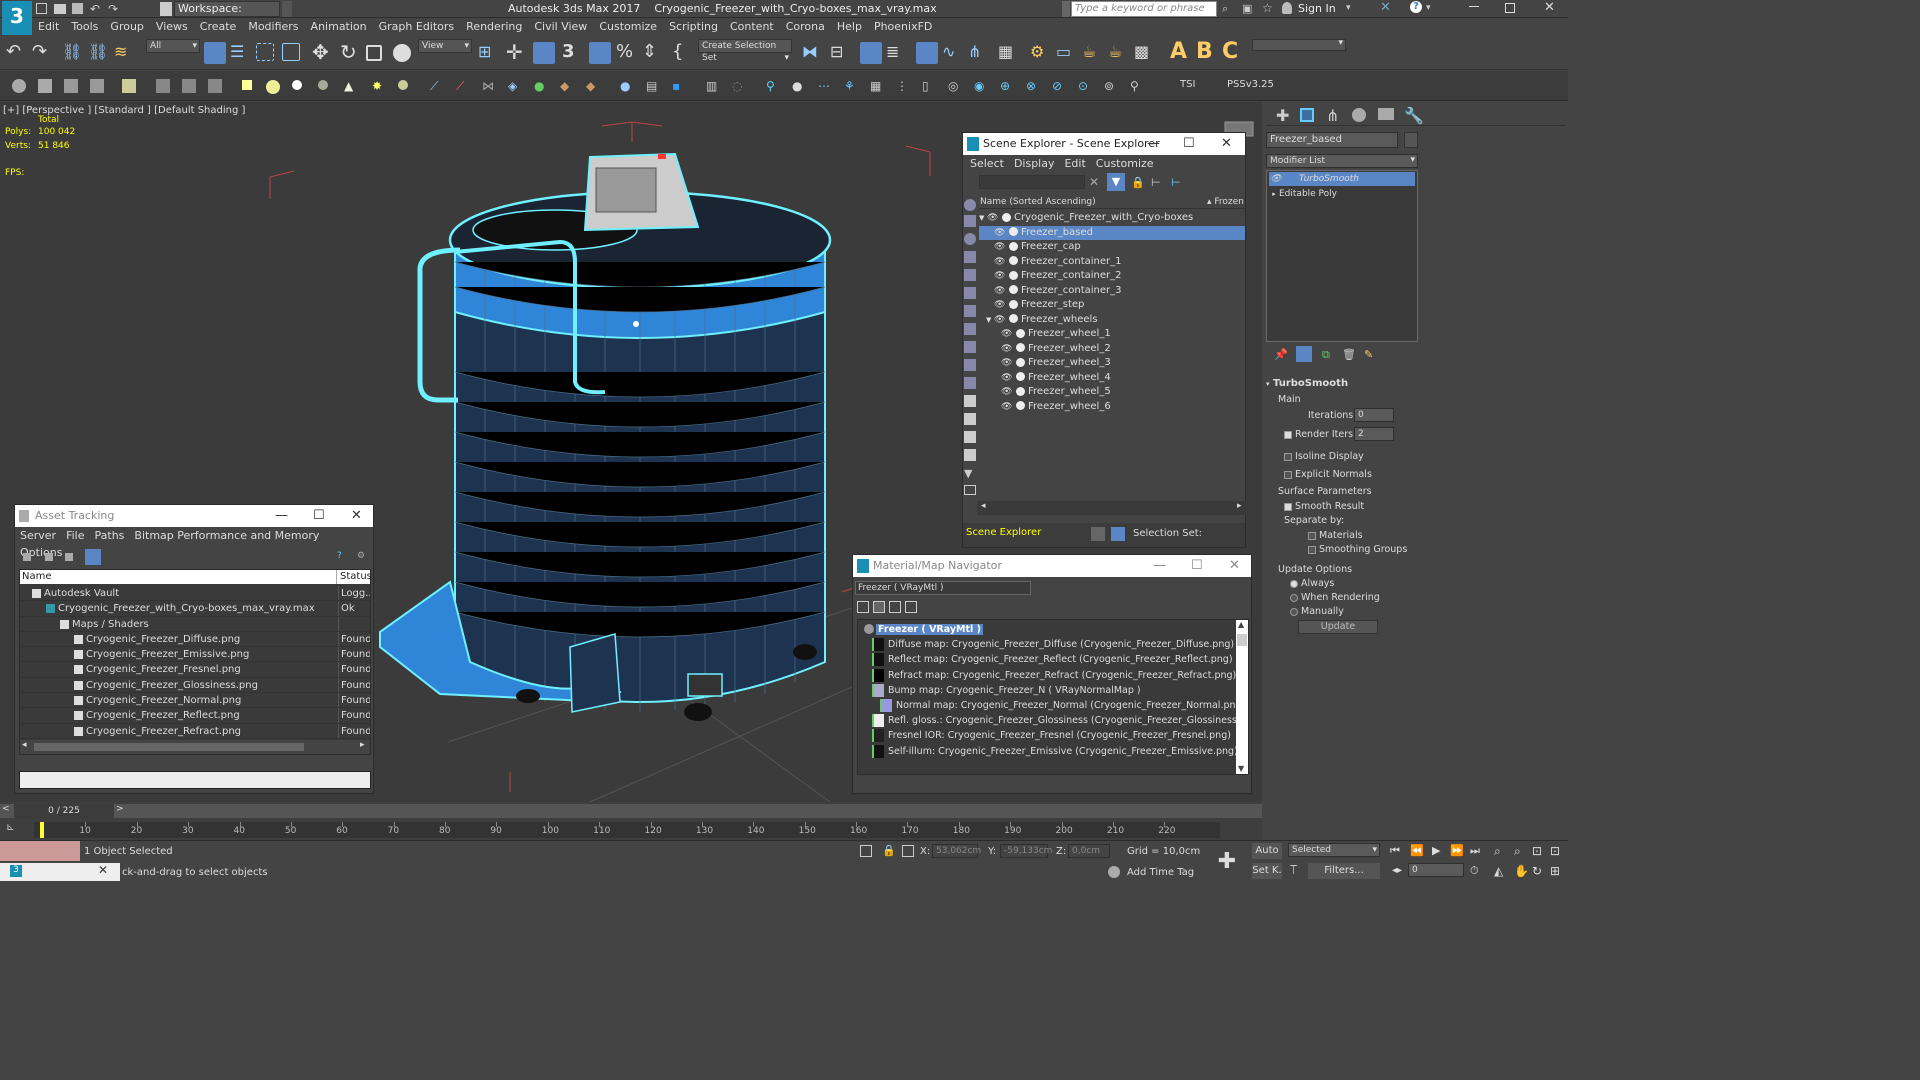  What do you see at coordinates (1052, 566) in the screenshot?
I see `material-navigator-titlebar: Material/Map Navigator — ☐ ✕` at bounding box center [1052, 566].